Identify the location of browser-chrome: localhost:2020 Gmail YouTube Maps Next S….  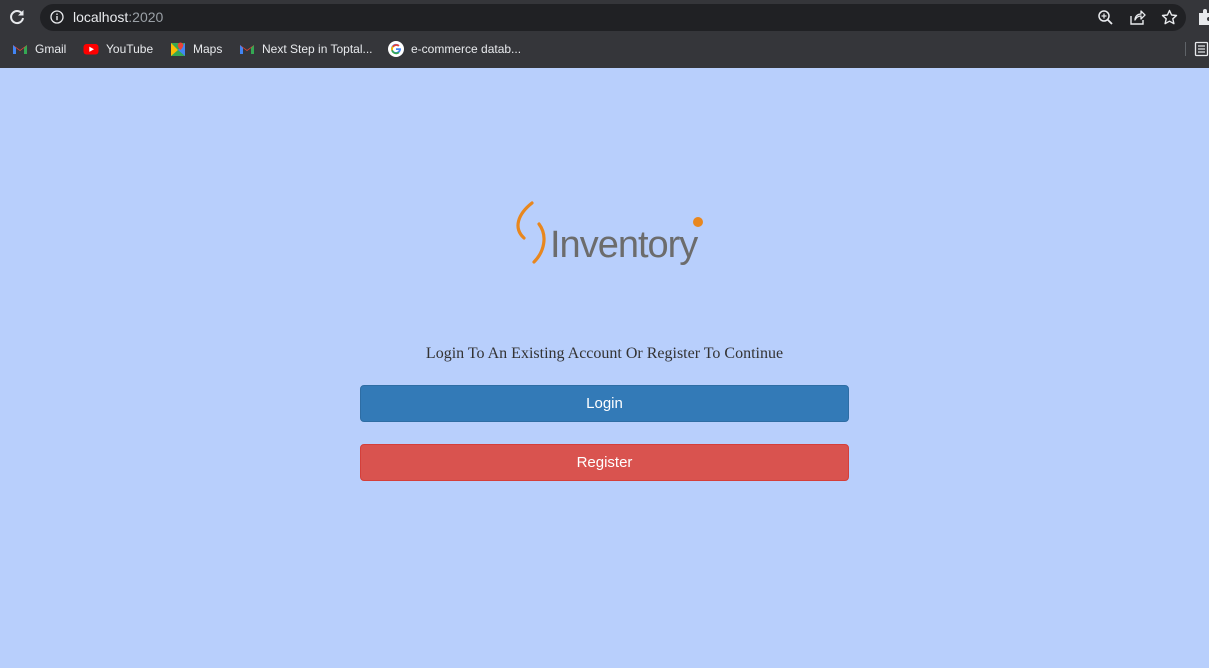
(604, 34).